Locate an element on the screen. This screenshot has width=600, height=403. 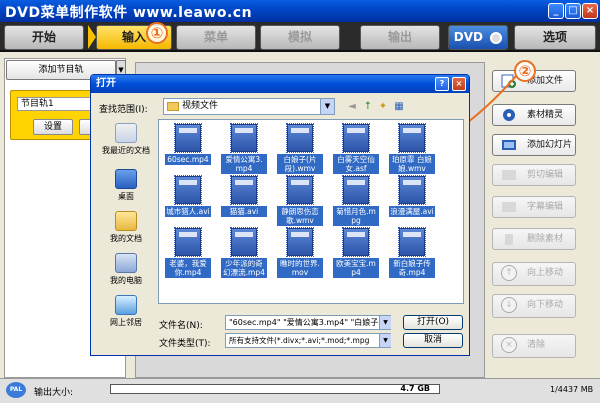
size-ratio: 1/4437 MB is located at coordinates (572, 389).